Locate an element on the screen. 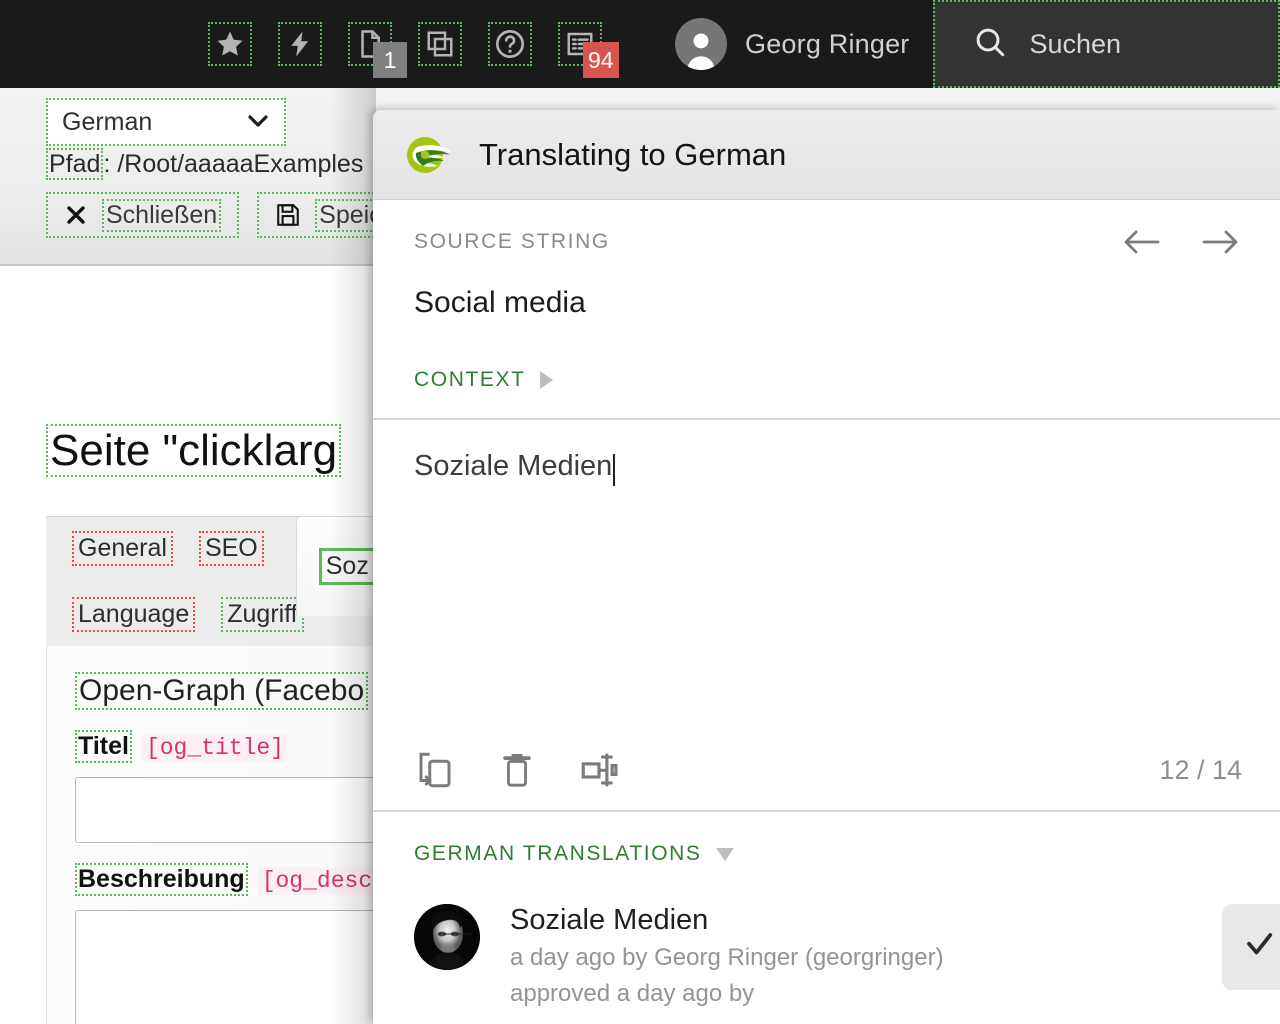 The width and height of the screenshot is (1280, 1024). search-placeholder-label: Suchen is located at coordinates (1075, 43).